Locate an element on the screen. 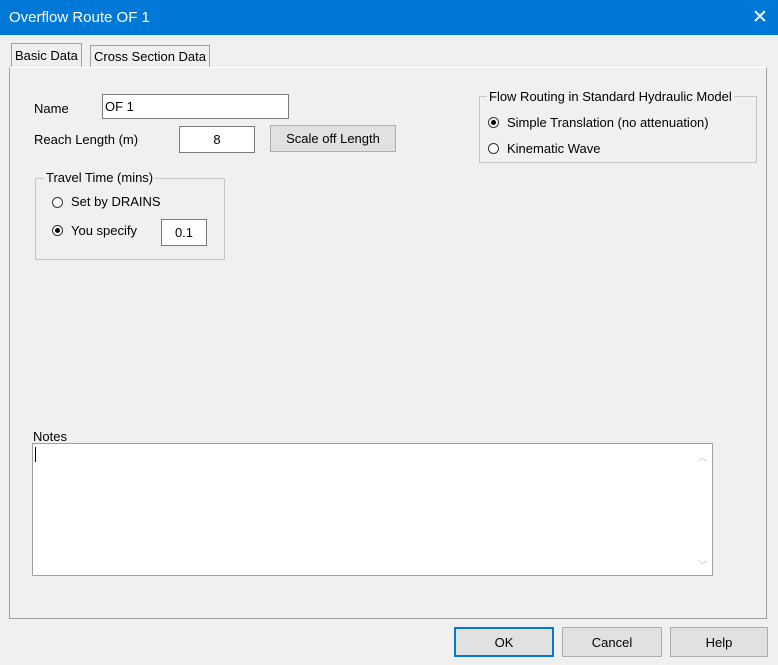  scroll-up-icon: ︿ is located at coordinates (702, 456).